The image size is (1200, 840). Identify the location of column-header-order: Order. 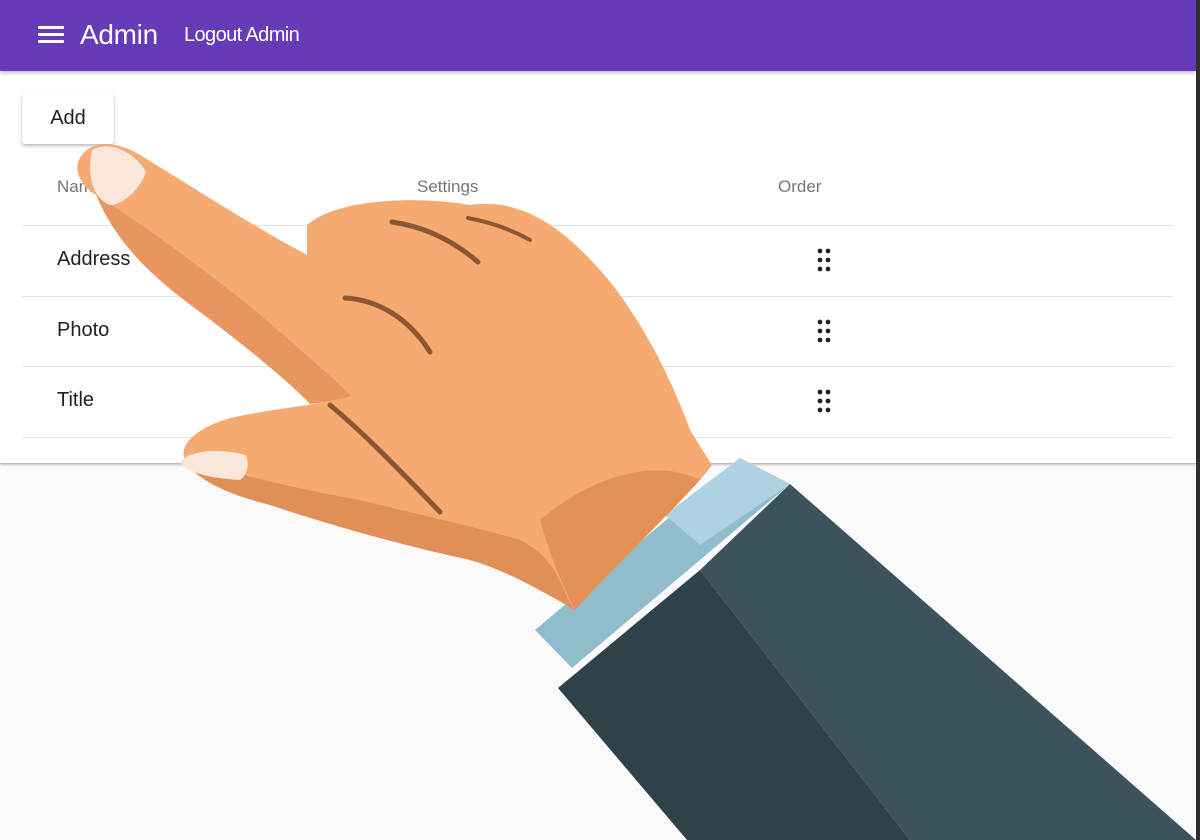
(800, 186).